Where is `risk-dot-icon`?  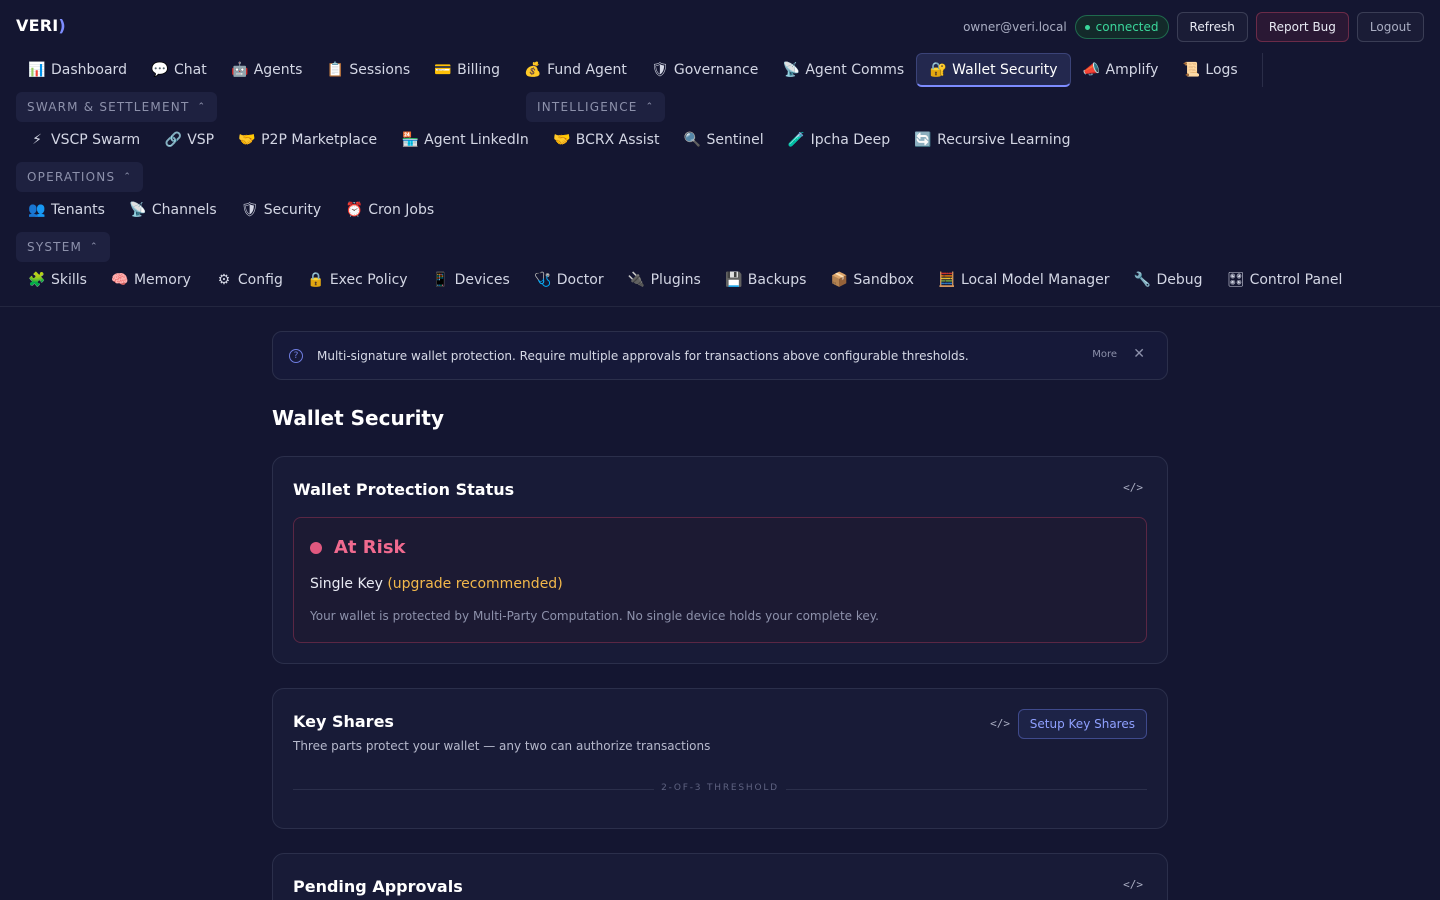 risk-dot-icon is located at coordinates (316, 548).